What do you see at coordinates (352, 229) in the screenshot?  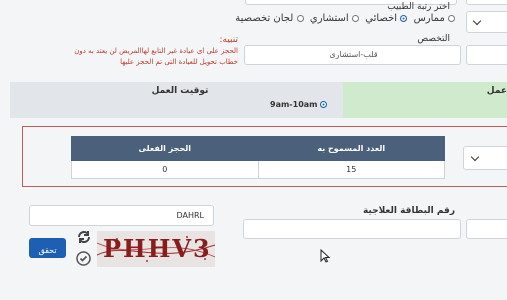 I see `national-id-input` at bounding box center [352, 229].